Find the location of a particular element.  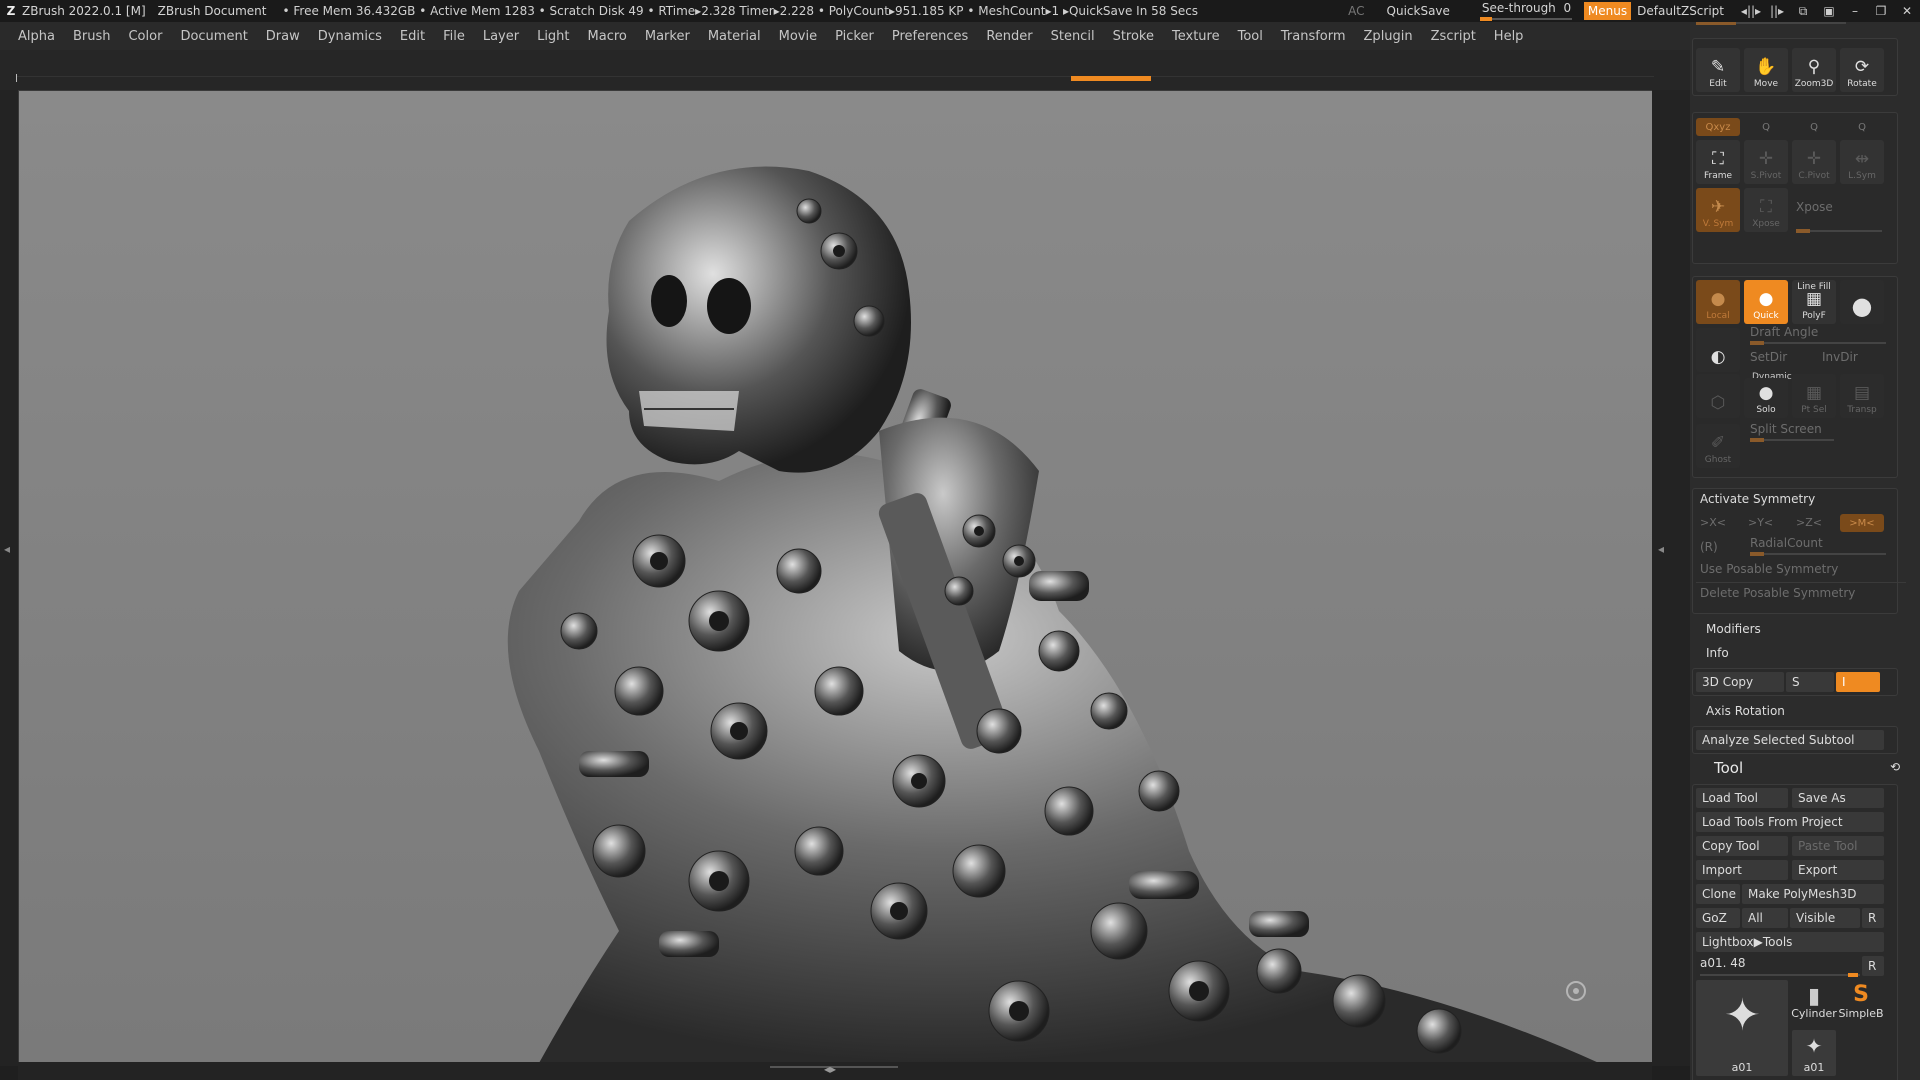

clone-button: Clone is located at coordinates (1718, 894).